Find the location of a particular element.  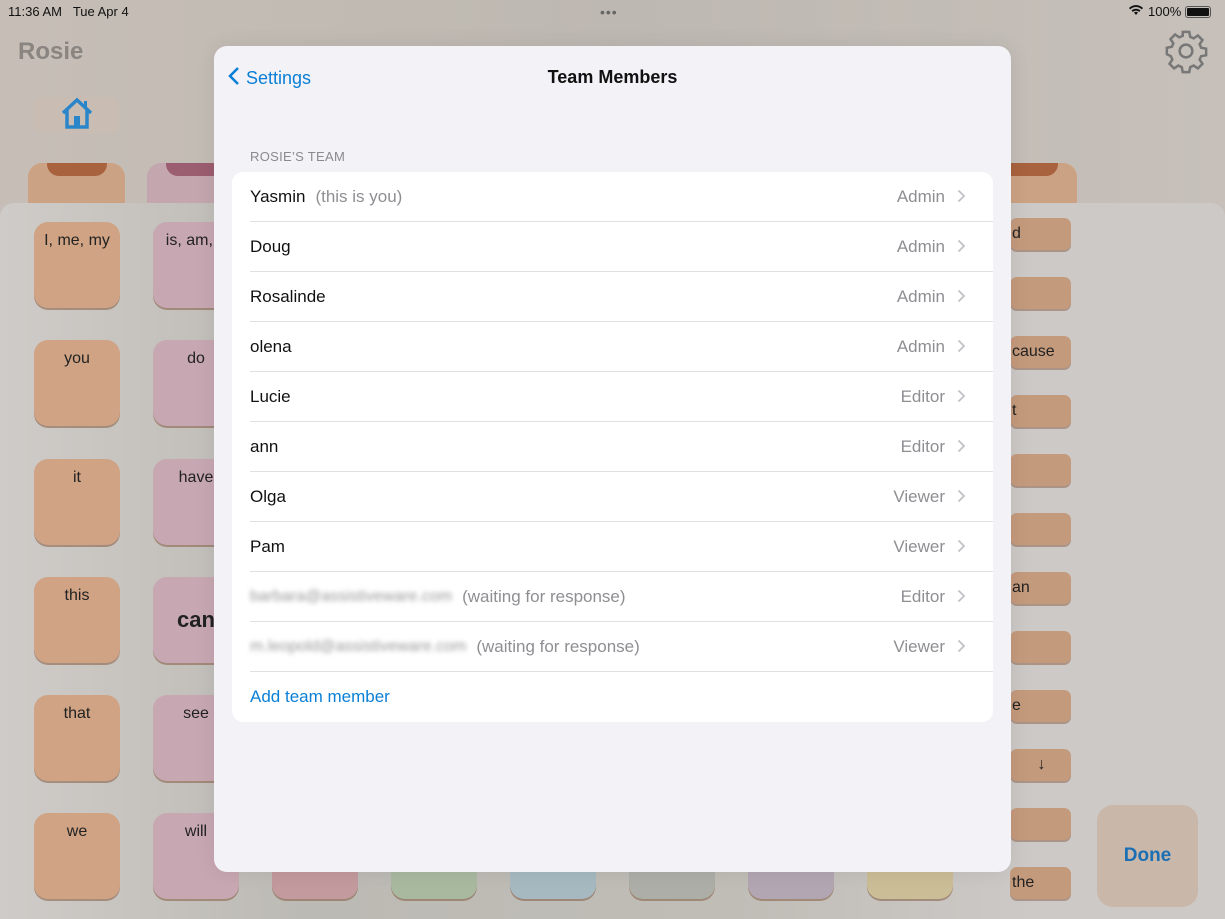

vocab-tile: the is located at coordinates (1040, 883).